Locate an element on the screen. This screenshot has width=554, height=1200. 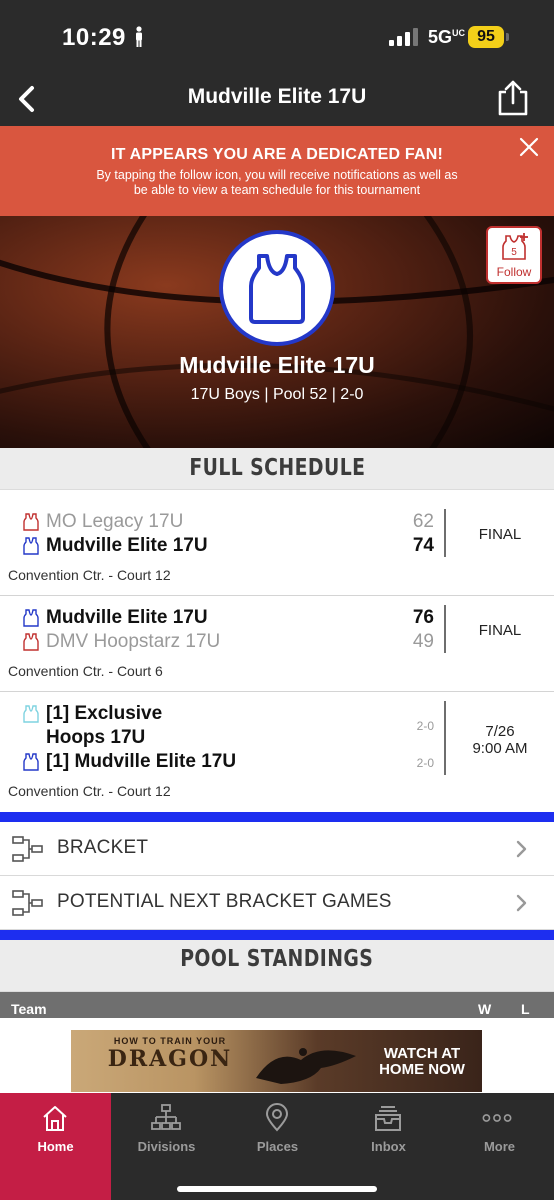
more-icon is located at coordinates (497, 1118).